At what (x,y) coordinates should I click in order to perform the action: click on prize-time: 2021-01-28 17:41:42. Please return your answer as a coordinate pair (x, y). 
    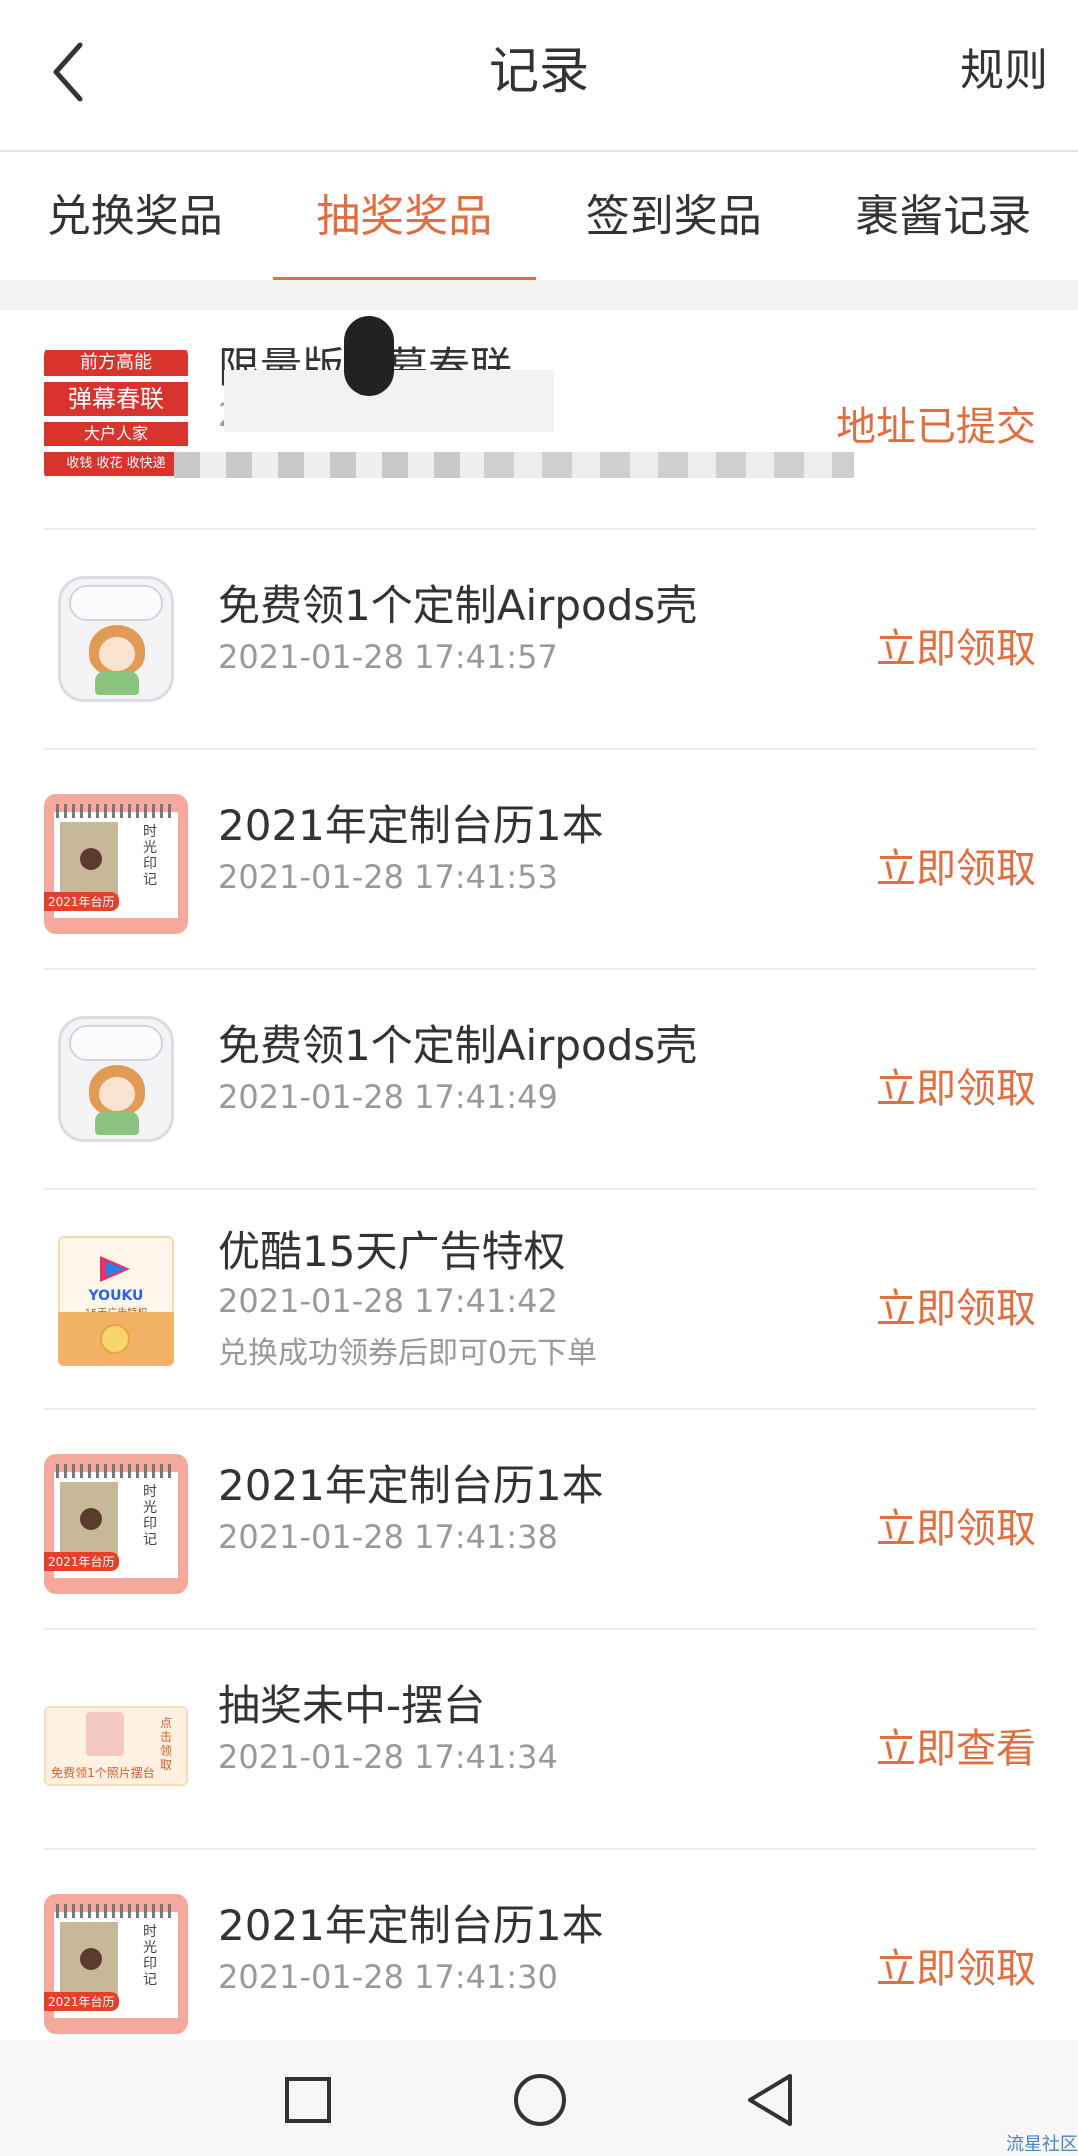
    Looking at the image, I should click on (388, 1301).